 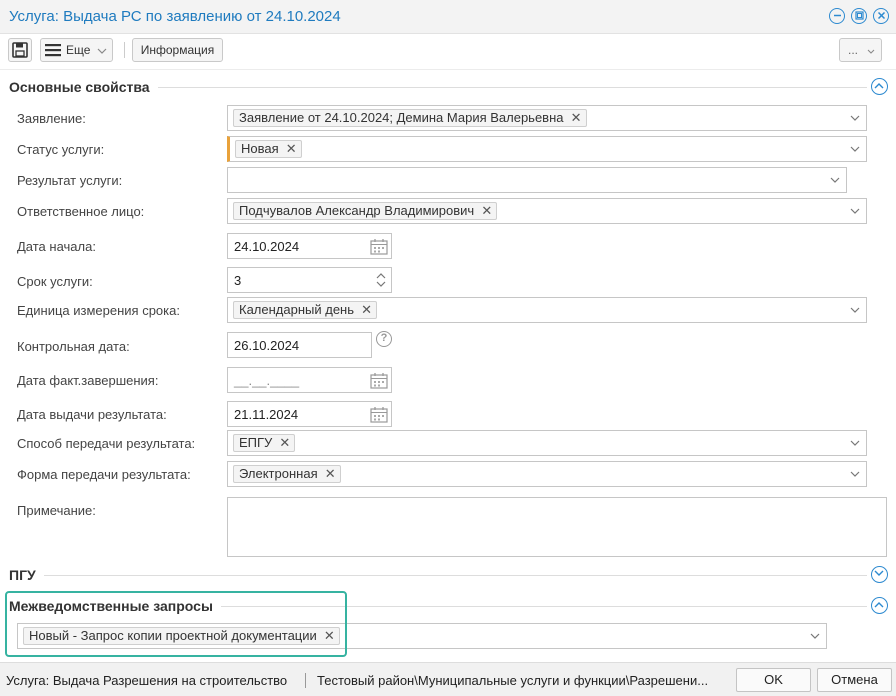 I want to click on status-separator, so click(x=305, y=680).